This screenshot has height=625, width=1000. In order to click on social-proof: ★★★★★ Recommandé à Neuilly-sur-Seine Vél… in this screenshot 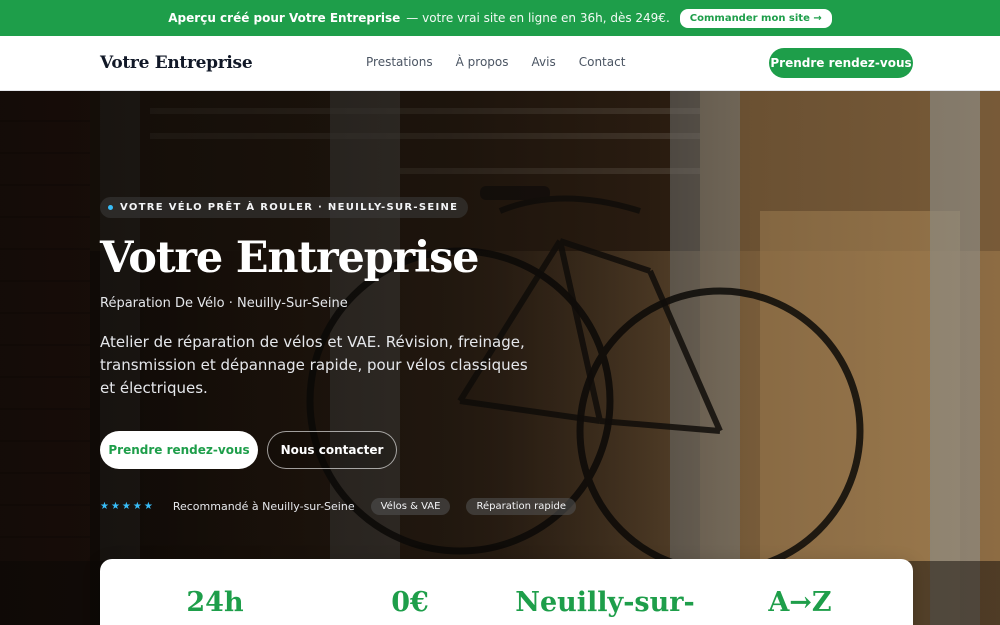, I will do `click(338, 506)`.